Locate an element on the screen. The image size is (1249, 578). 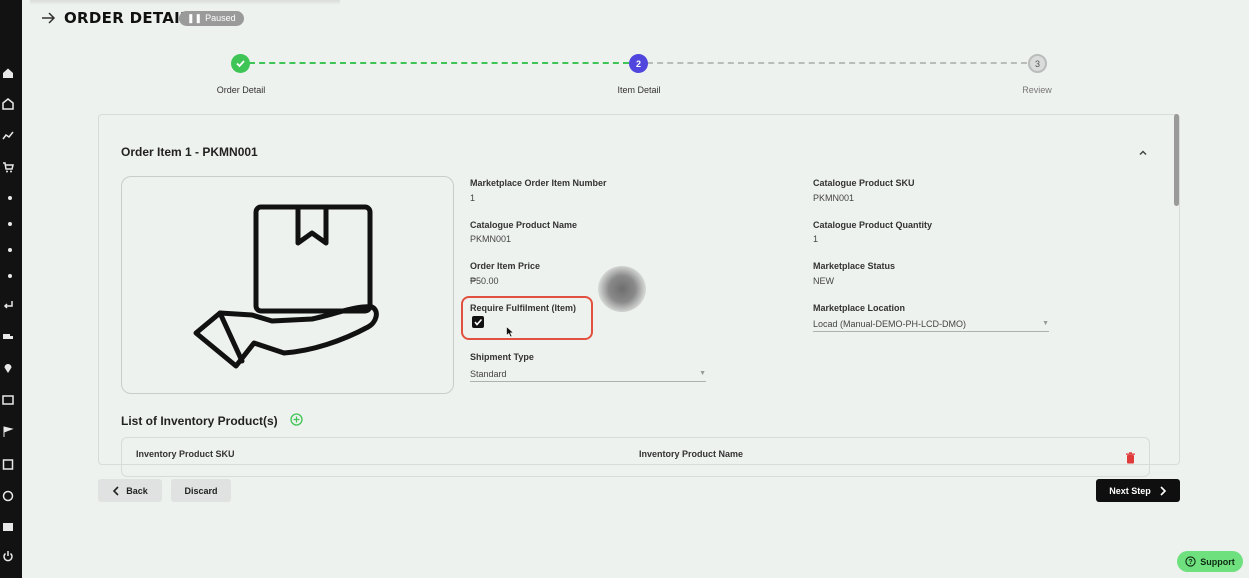
status-badge-label: Paused is located at coordinates (220, 18).